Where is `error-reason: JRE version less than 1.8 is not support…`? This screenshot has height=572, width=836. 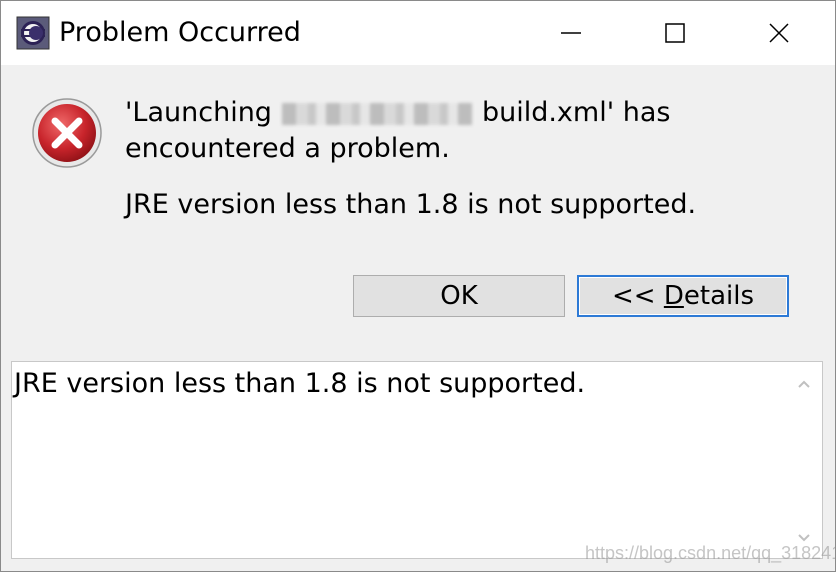
error-reason: JRE version less than 1.8 is not support… is located at coordinates (411, 204).